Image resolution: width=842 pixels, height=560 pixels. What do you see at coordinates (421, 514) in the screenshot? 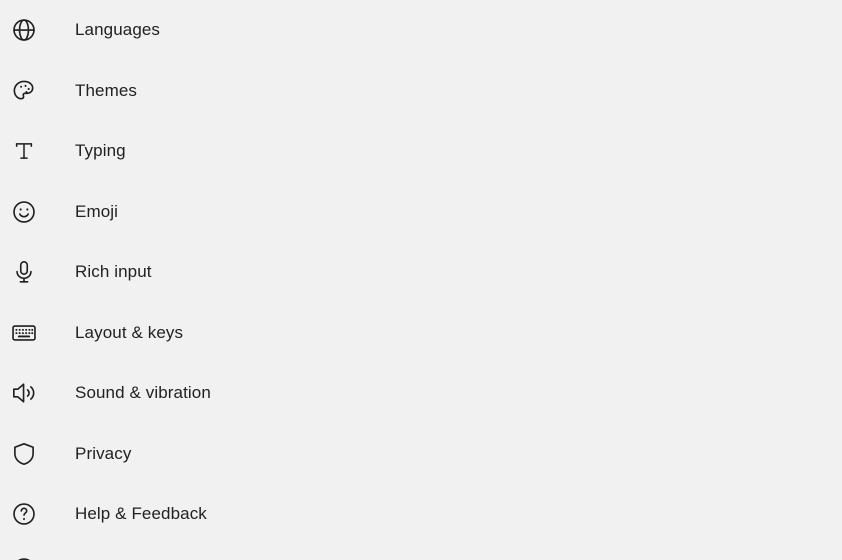
I see `settings-item-help-and-feedback: Help & Feedback` at bounding box center [421, 514].